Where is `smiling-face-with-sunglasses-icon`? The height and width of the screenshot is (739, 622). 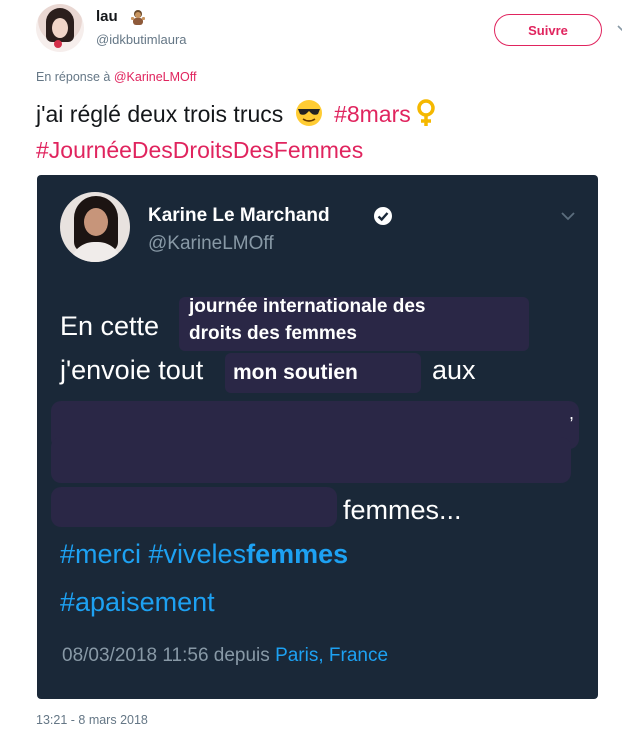
smiling-face-with-sunglasses-icon is located at coordinates (308, 113).